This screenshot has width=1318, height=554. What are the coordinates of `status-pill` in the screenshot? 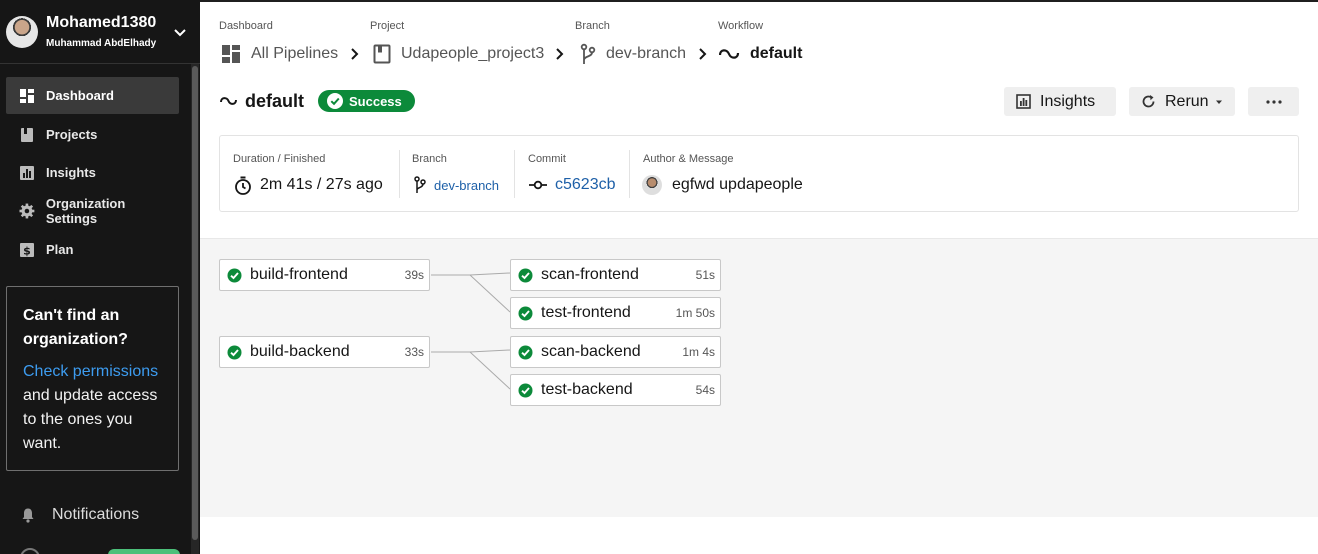 It's located at (144, 551).